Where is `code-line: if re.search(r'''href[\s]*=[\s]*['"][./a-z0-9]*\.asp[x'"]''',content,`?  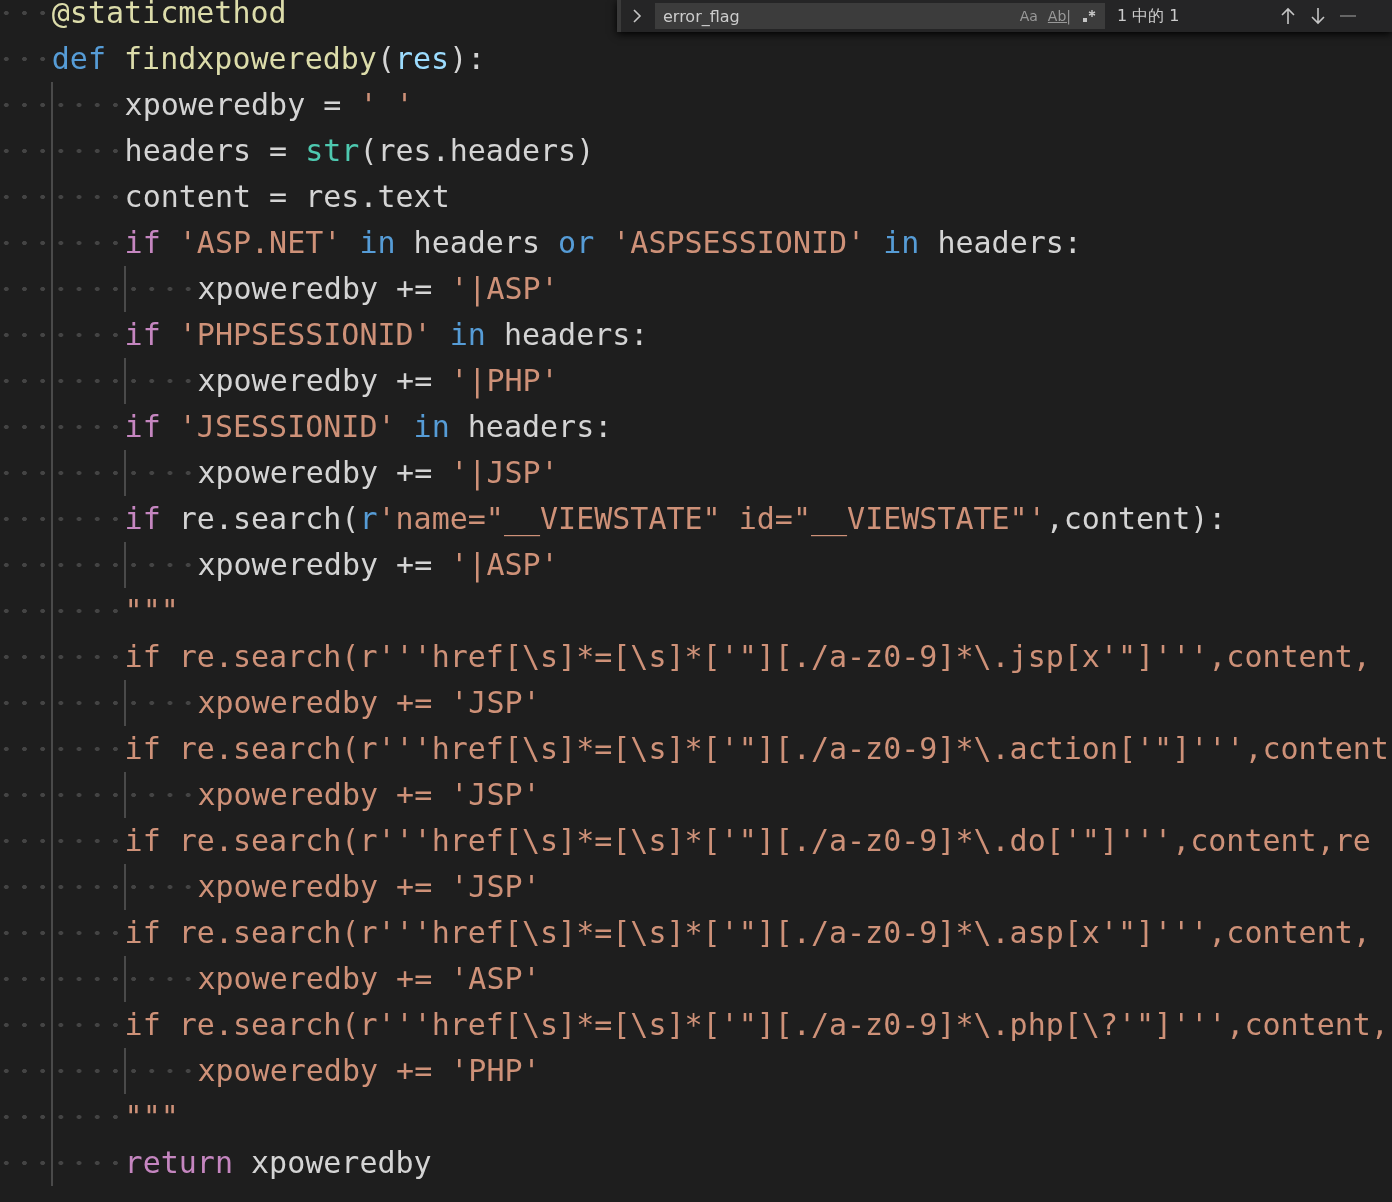 code-line: if re.search(r'''href[\s]*=[\s]*['"][./a-z0-9]*\.asp[x'"]''',content, is located at coordinates (747, 933).